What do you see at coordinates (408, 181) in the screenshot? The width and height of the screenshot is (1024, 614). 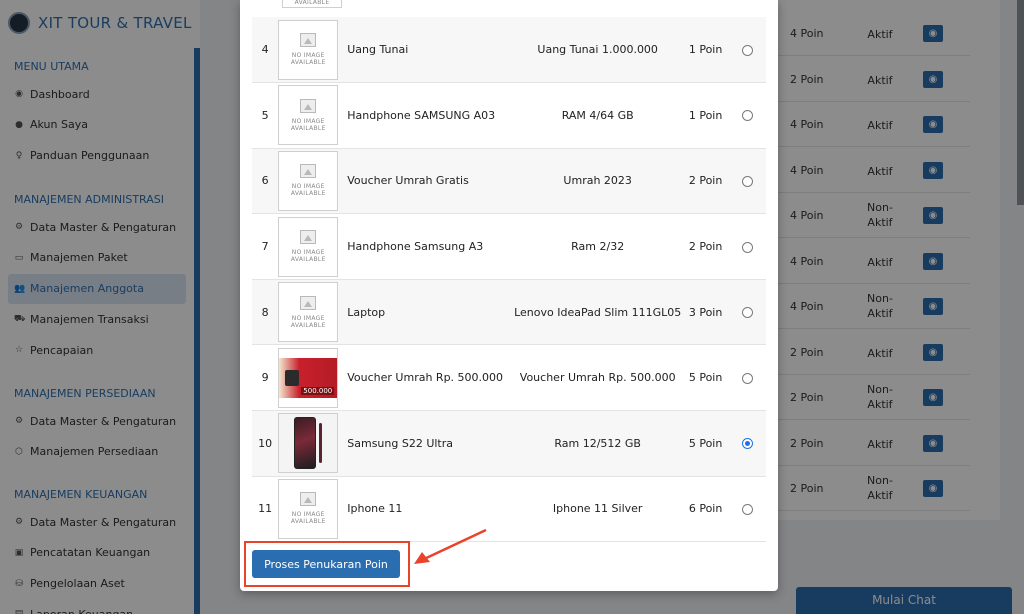 I see `reward-name: Voucher Umrah Gratis` at bounding box center [408, 181].